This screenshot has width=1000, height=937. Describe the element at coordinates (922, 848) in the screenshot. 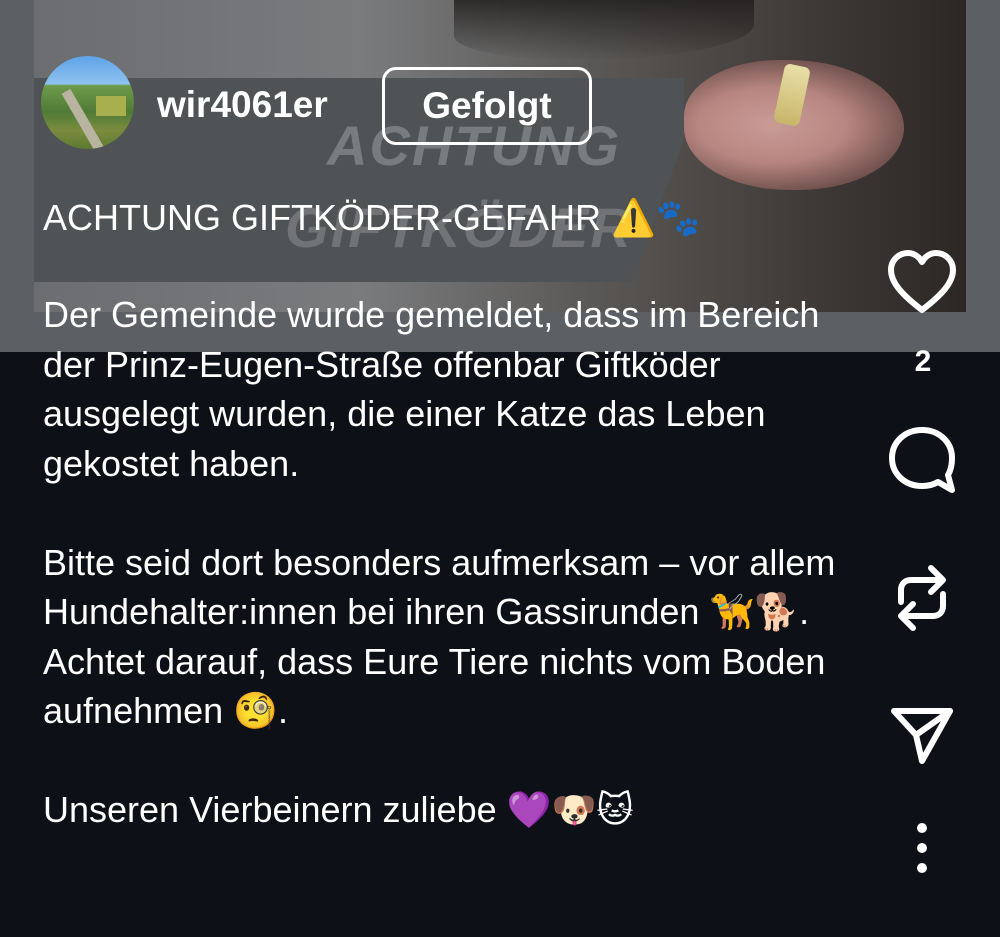

I see `more-vertical-icon` at that location.